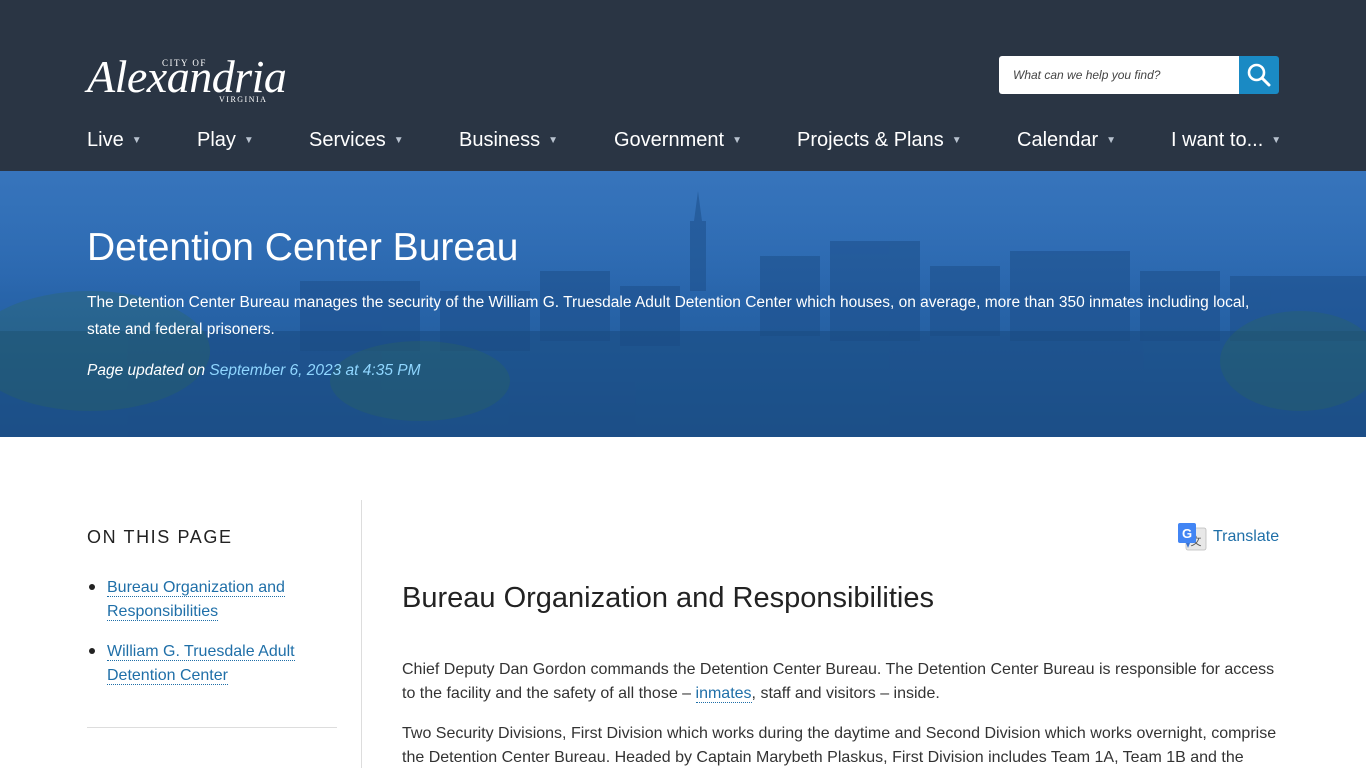 Image resolution: width=1366 pixels, height=770 pixels. What do you see at coordinates (1246, 536) in the screenshot?
I see `translate-label: Translate` at bounding box center [1246, 536].